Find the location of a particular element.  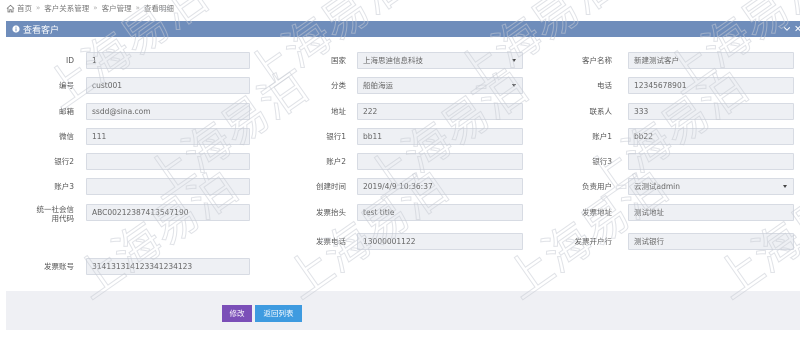

label-email: 邮箱 is located at coordinates (66, 111).